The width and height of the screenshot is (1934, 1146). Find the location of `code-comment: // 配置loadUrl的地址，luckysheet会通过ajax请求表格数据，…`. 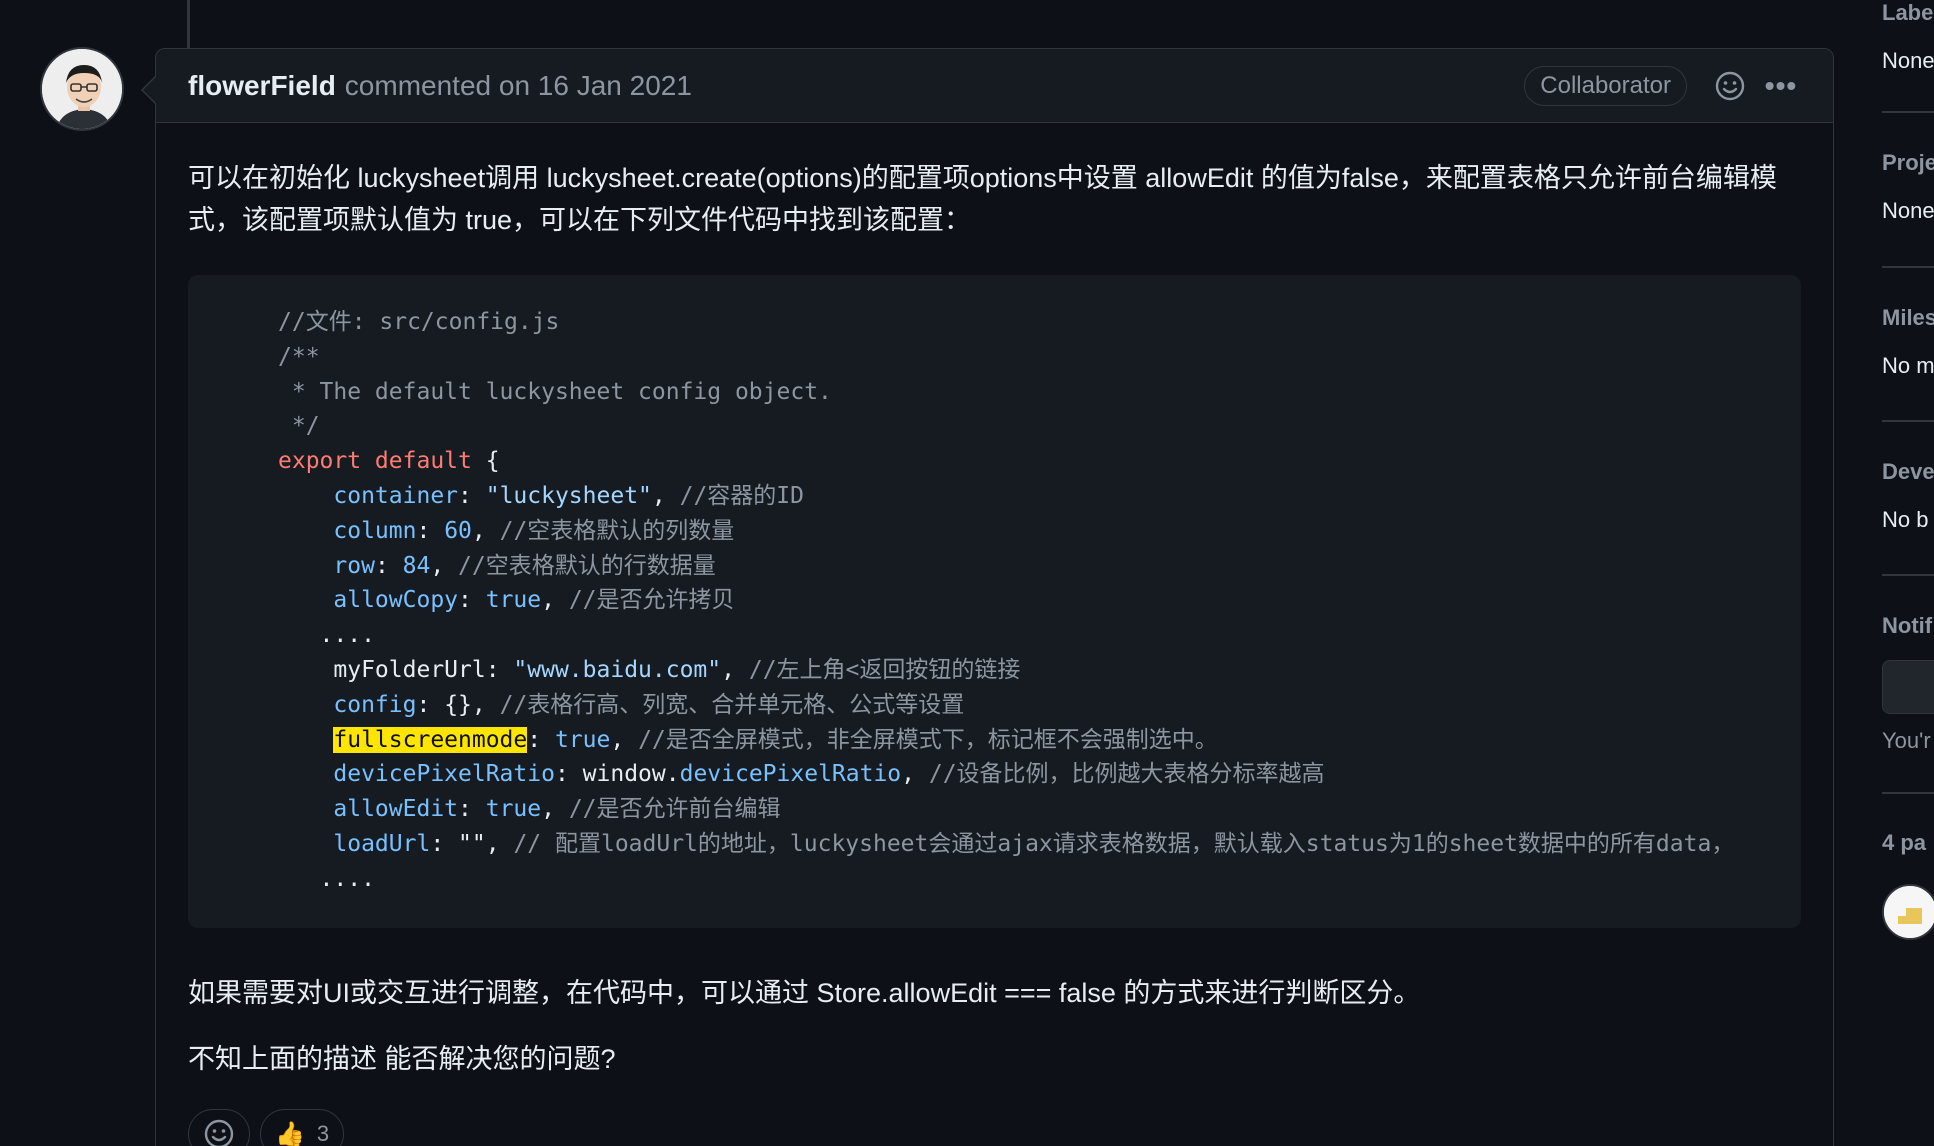

code-comment: // 配置loadUrl的地址，luckysheet会通过ajax请求表格数据，… is located at coordinates (1124, 843).